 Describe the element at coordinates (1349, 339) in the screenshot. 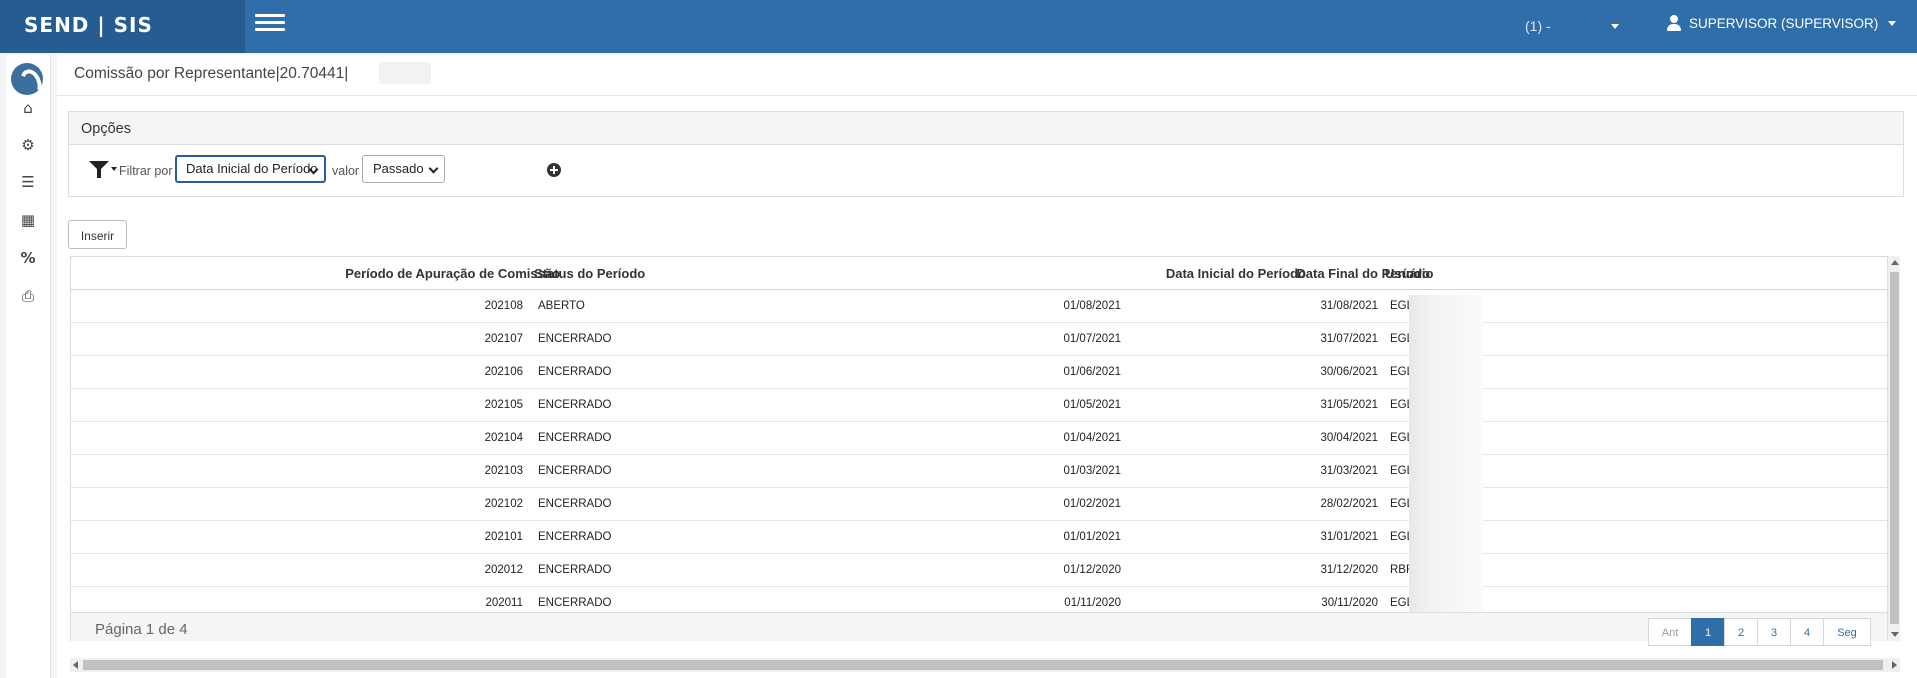

I see `cell-data-final: 31/07/2021` at that location.